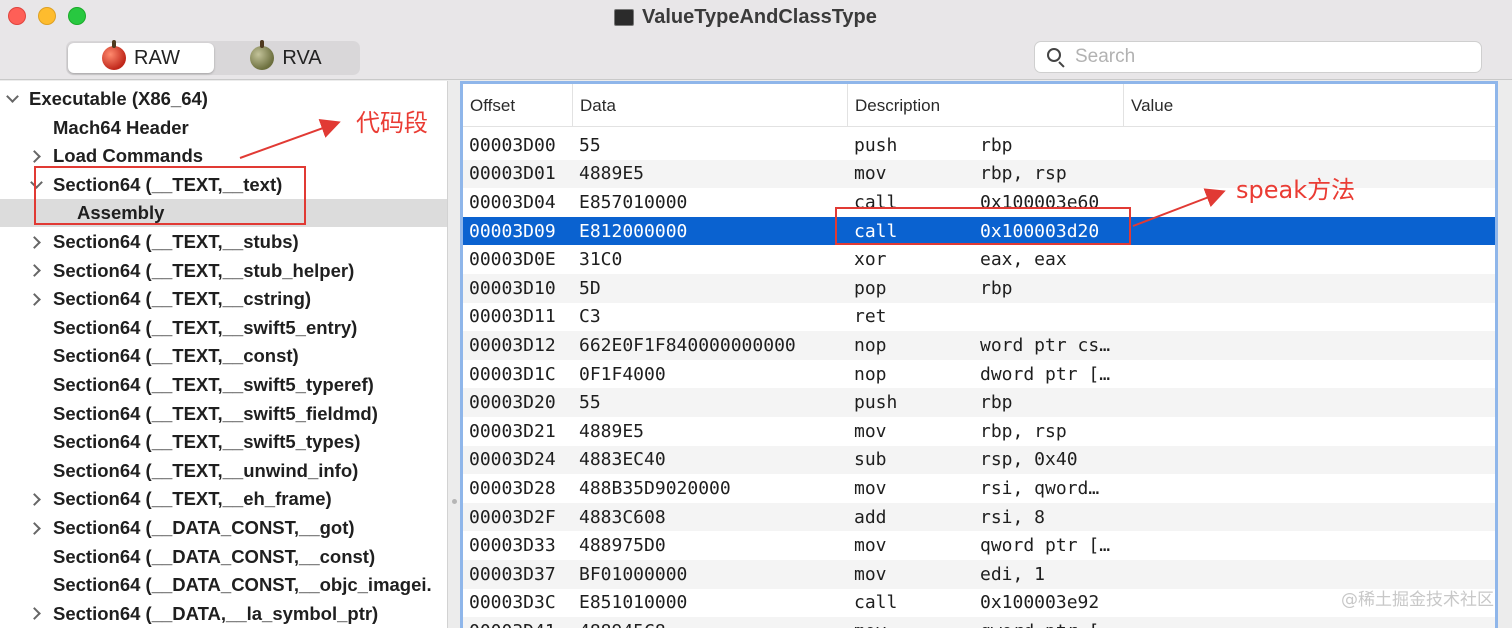  I want to click on tree-item: Section64 (__TEXT,__stub_helper), so click(223, 271).